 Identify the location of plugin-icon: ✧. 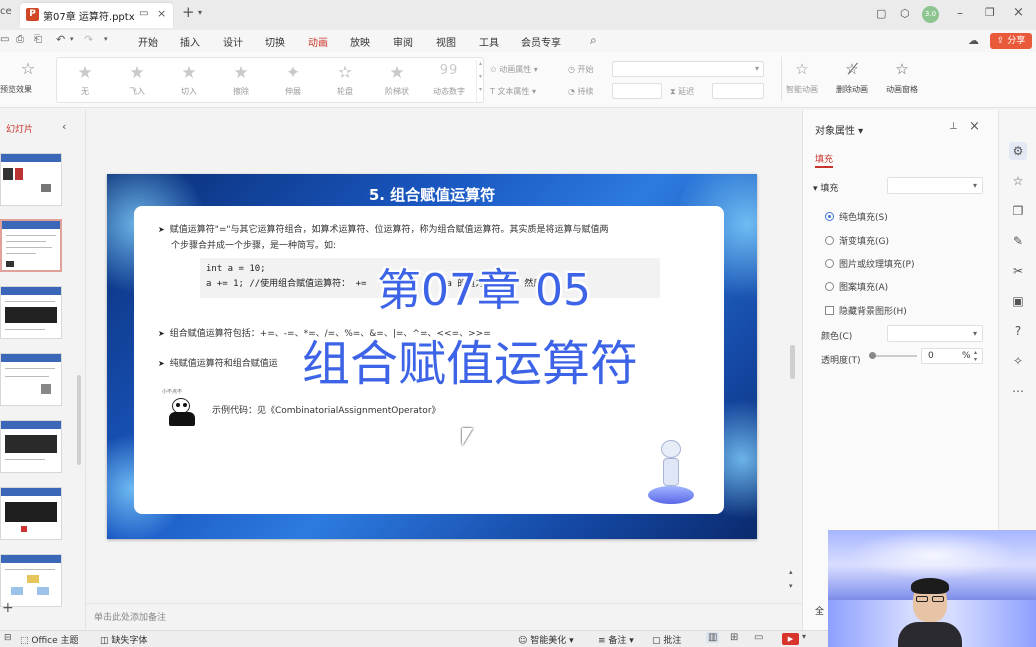
(1018, 361).